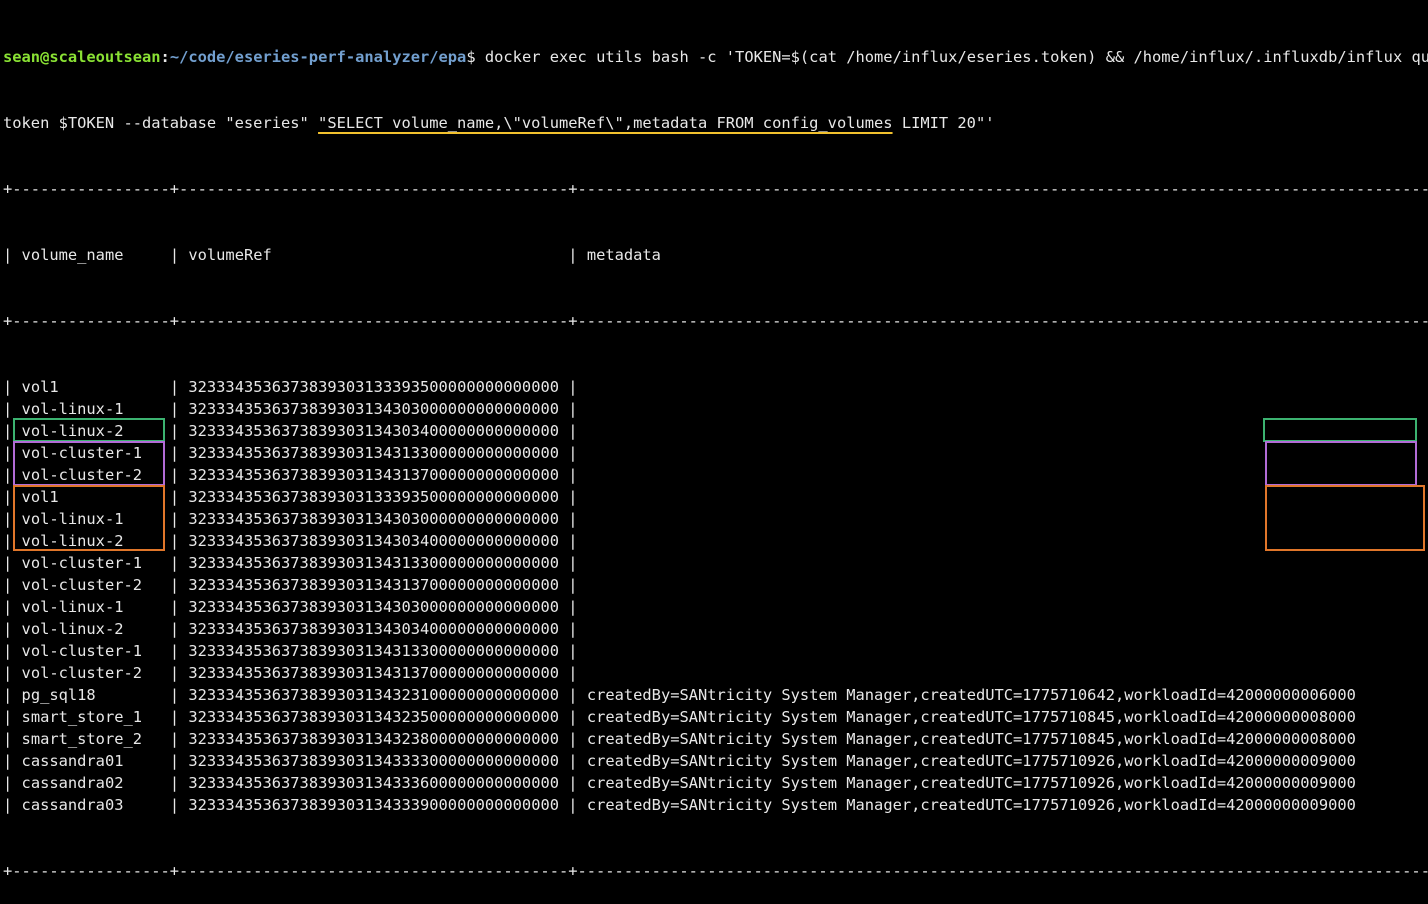  What do you see at coordinates (943, 123) in the screenshot?
I see `command-text-line2-post: LIMIT 20"'` at bounding box center [943, 123].